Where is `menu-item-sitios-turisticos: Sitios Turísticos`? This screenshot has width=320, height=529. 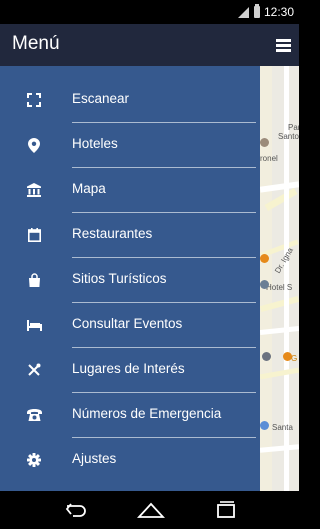
menu-item-sitios-turisticos: Sitios Turísticos is located at coordinates (130, 280).